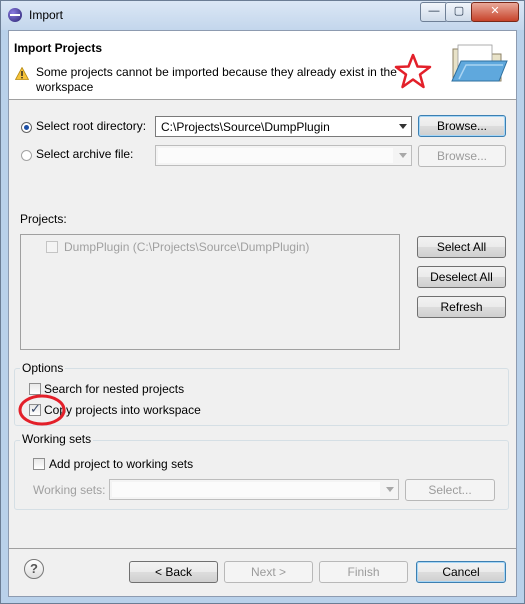  Describe the element at coordinates (461, 247) in the screenshot. I see `select-all-button: Select All` at that location.